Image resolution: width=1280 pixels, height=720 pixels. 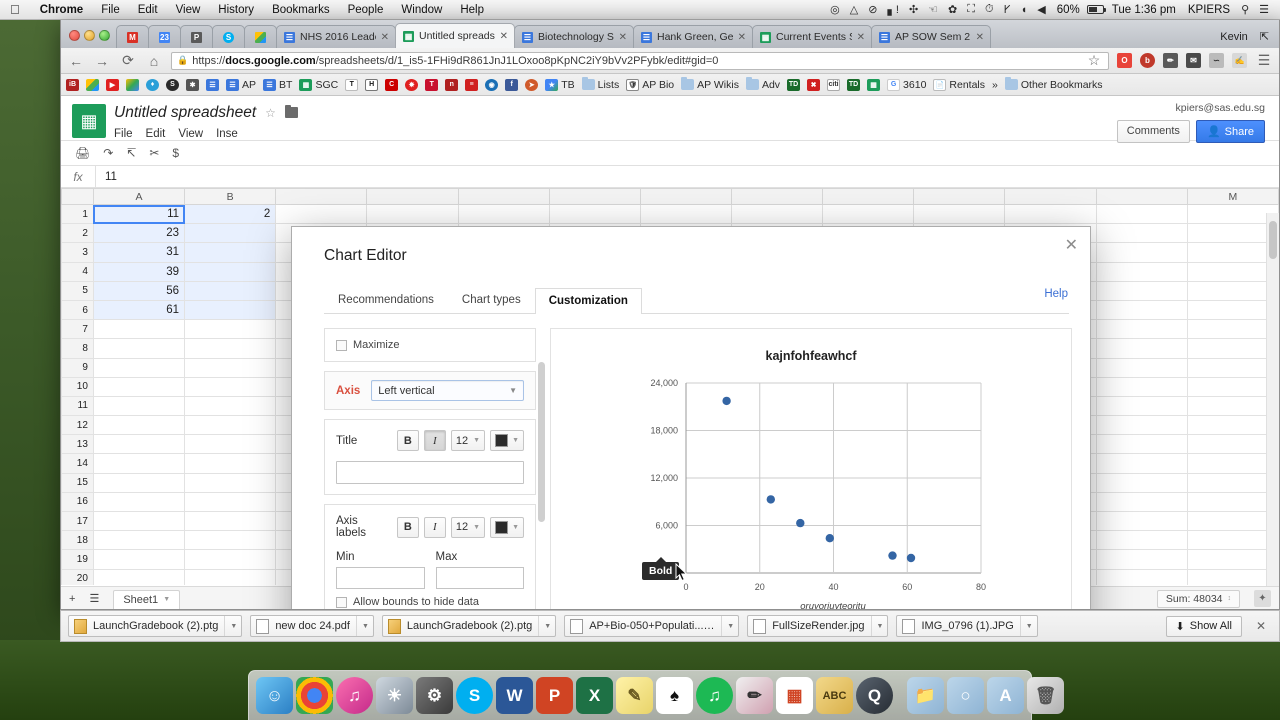 I want to click on pinned-tab-drive, so click(x=260, y=36).